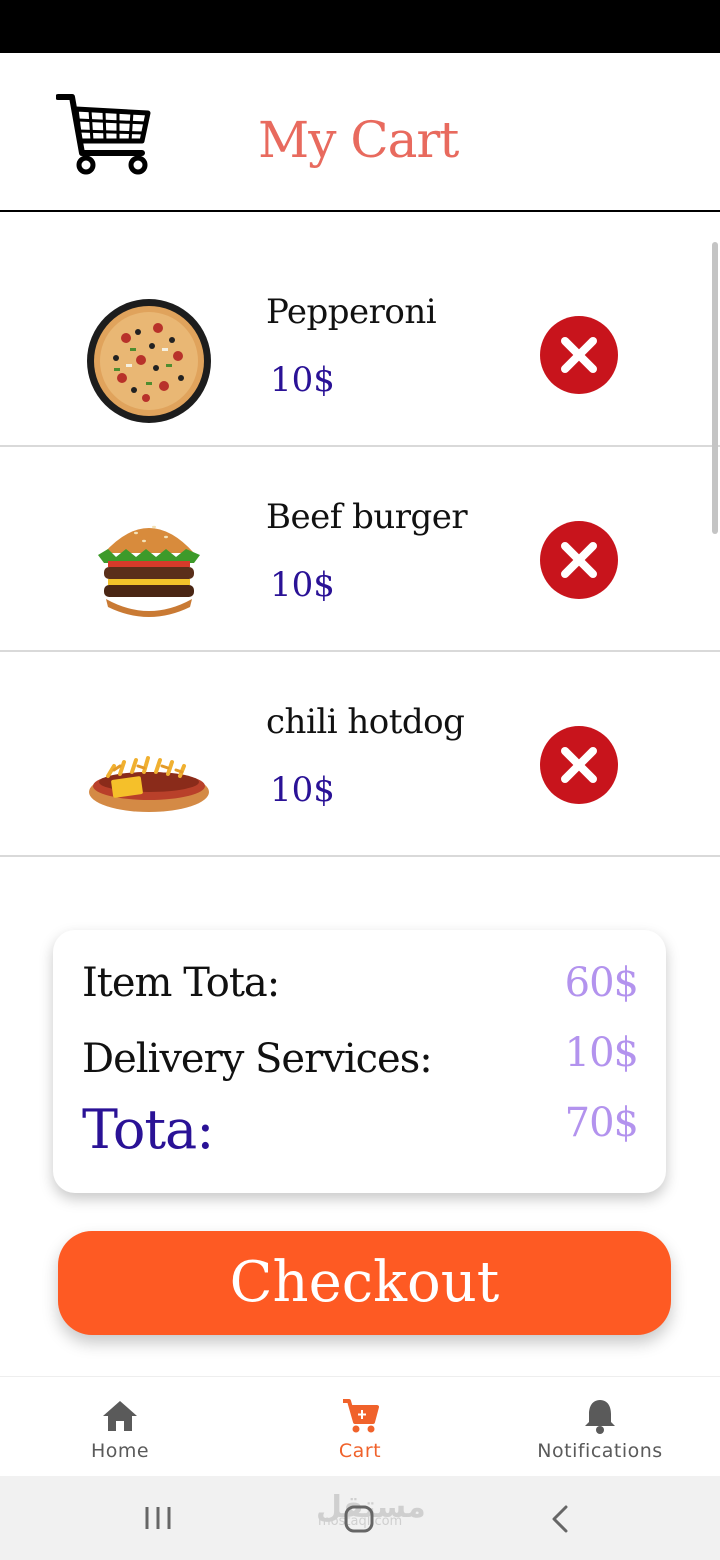  Describe the element at coordinates (149, 361) in the screenshot. I see `pizza-image` at that location.